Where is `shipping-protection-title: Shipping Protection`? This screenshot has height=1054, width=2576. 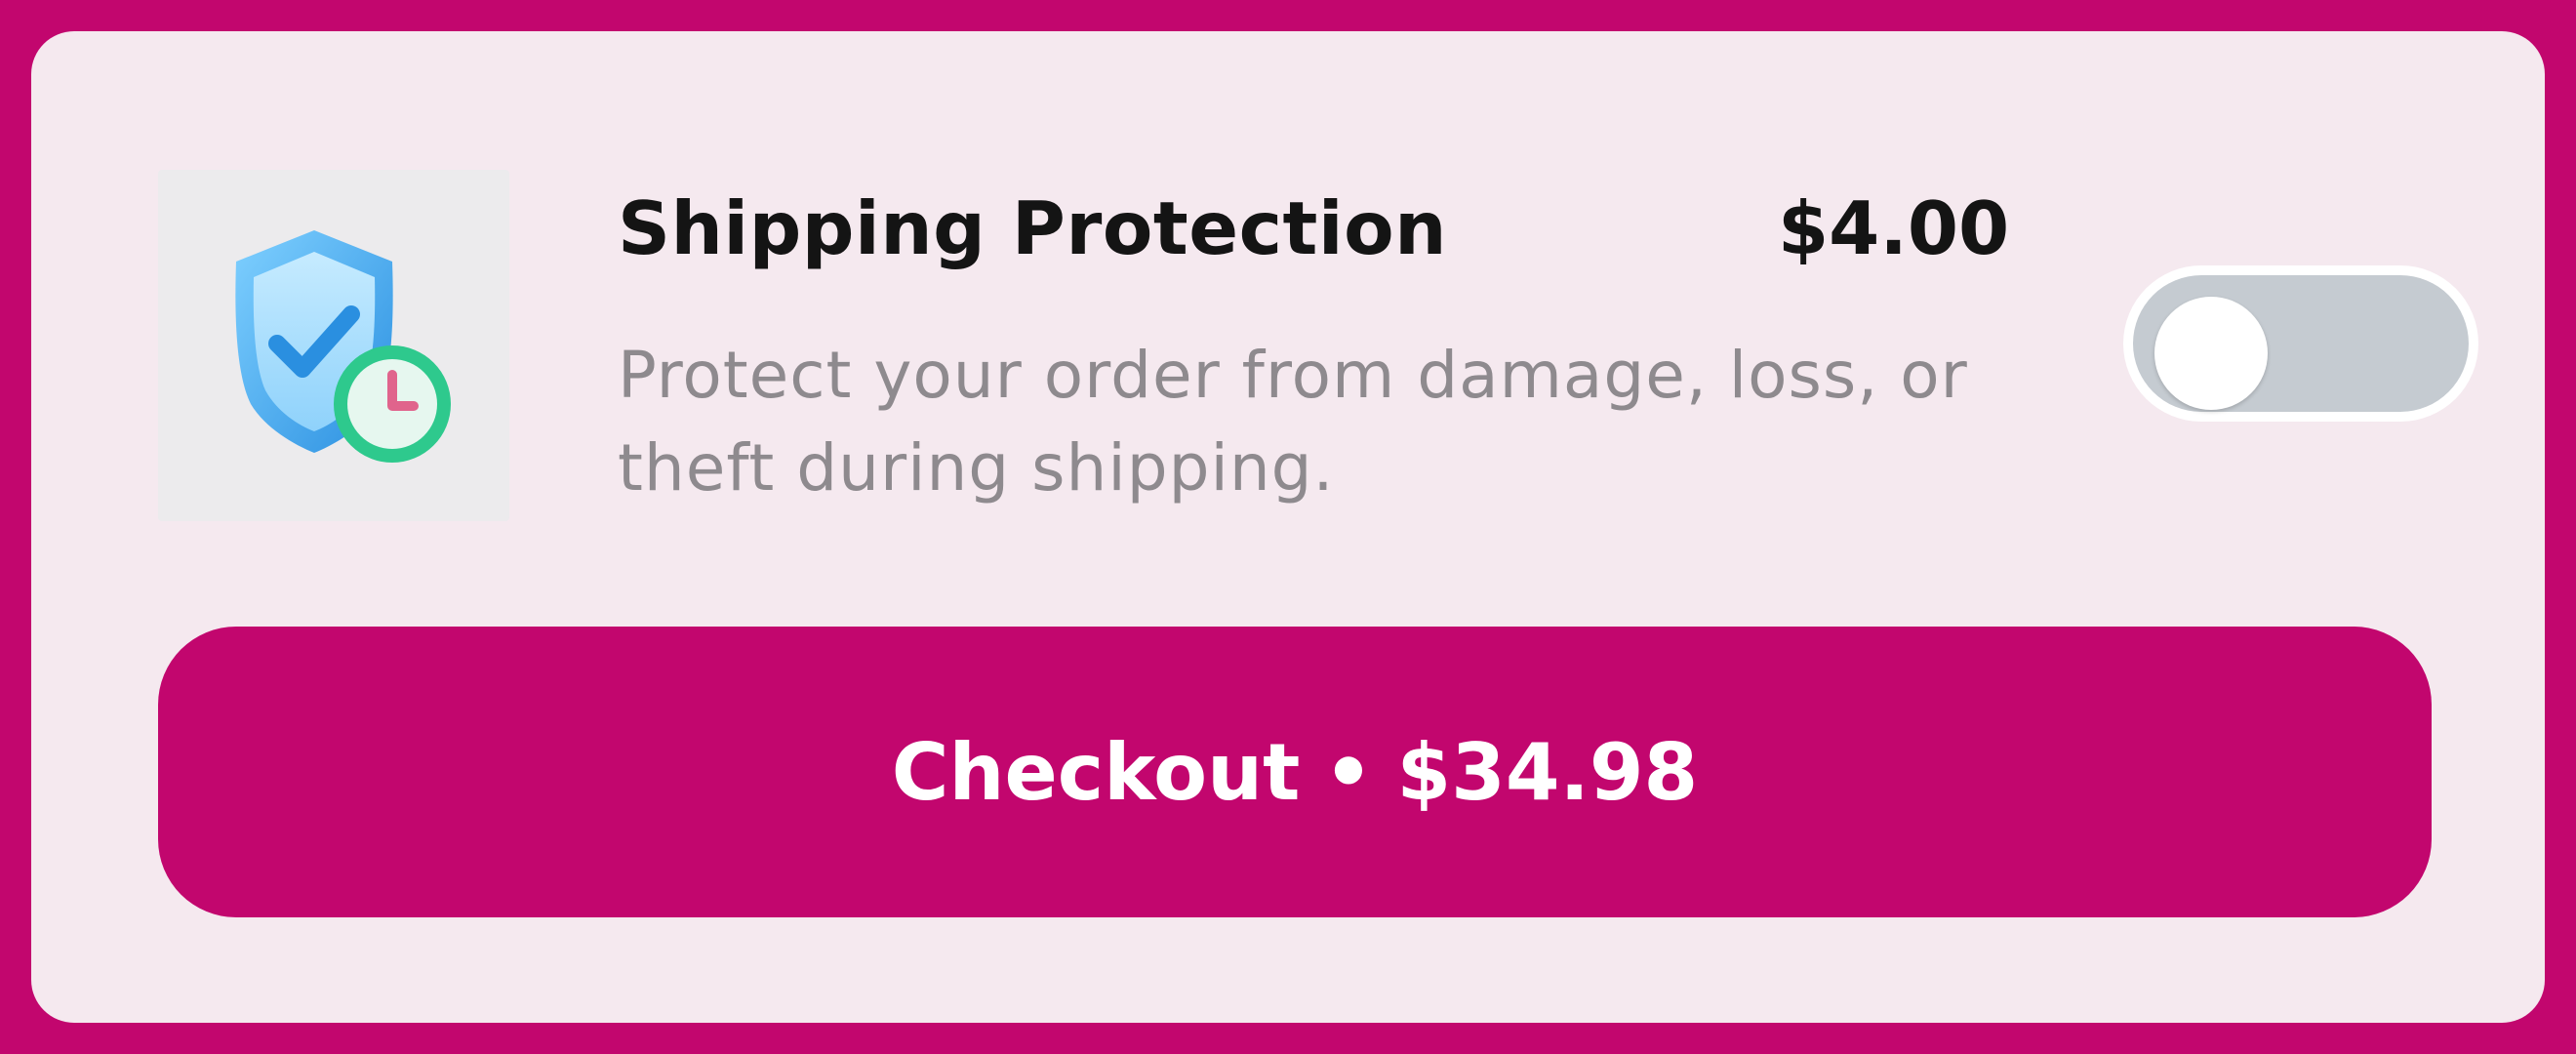 shipping-protection-title: Shipping Protection is located at coordinates (1033, 228).